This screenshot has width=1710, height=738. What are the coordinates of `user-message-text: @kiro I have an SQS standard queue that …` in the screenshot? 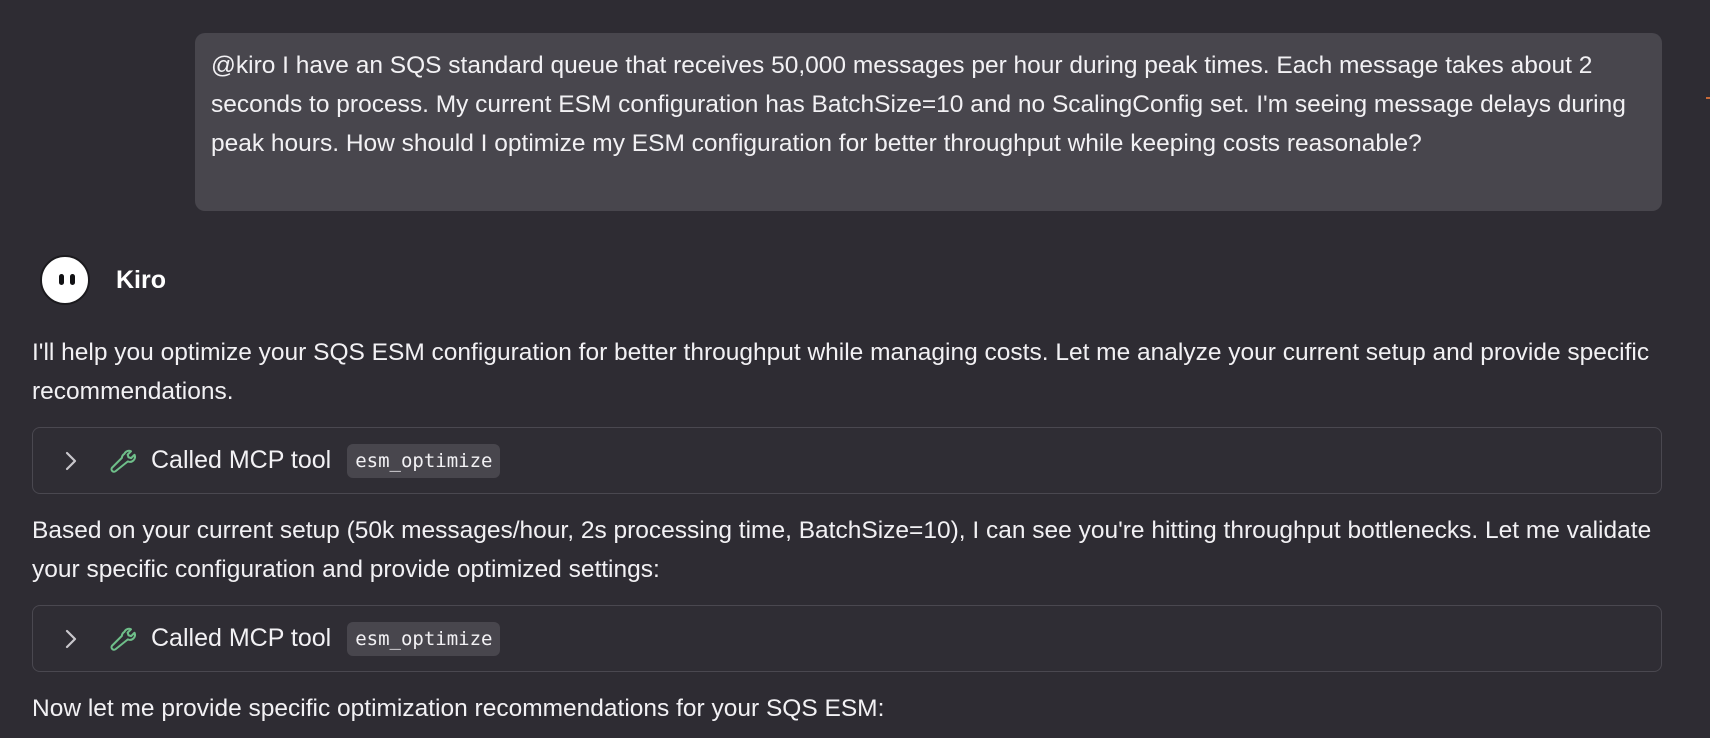 It's located at (918, 104).